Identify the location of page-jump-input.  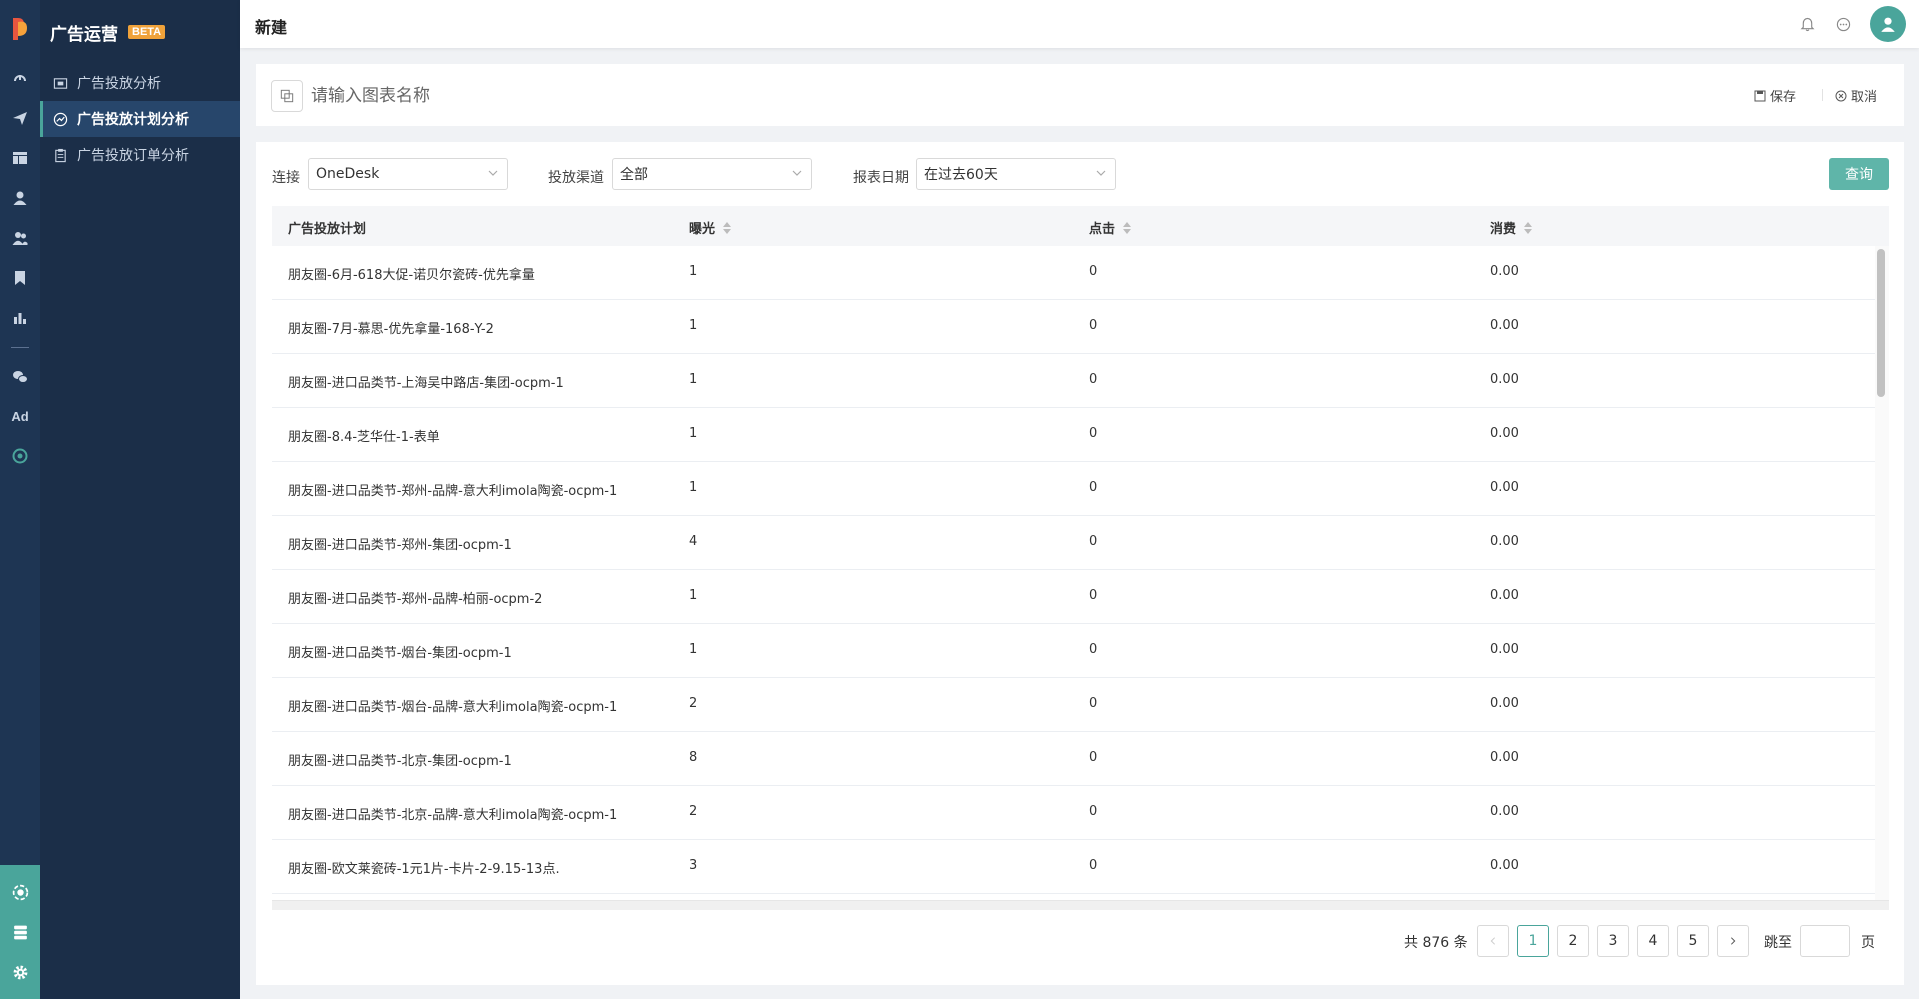
(1825, 941).